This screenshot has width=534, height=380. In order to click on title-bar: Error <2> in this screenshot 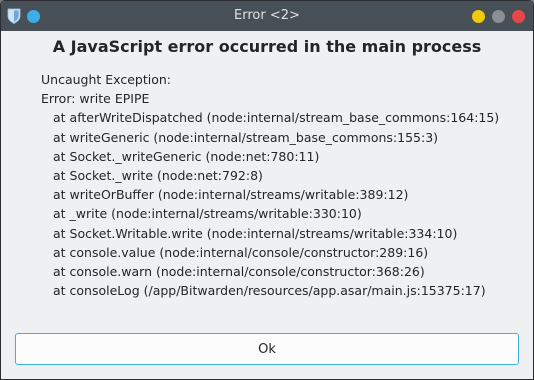, I will do `click(267, 16)`.